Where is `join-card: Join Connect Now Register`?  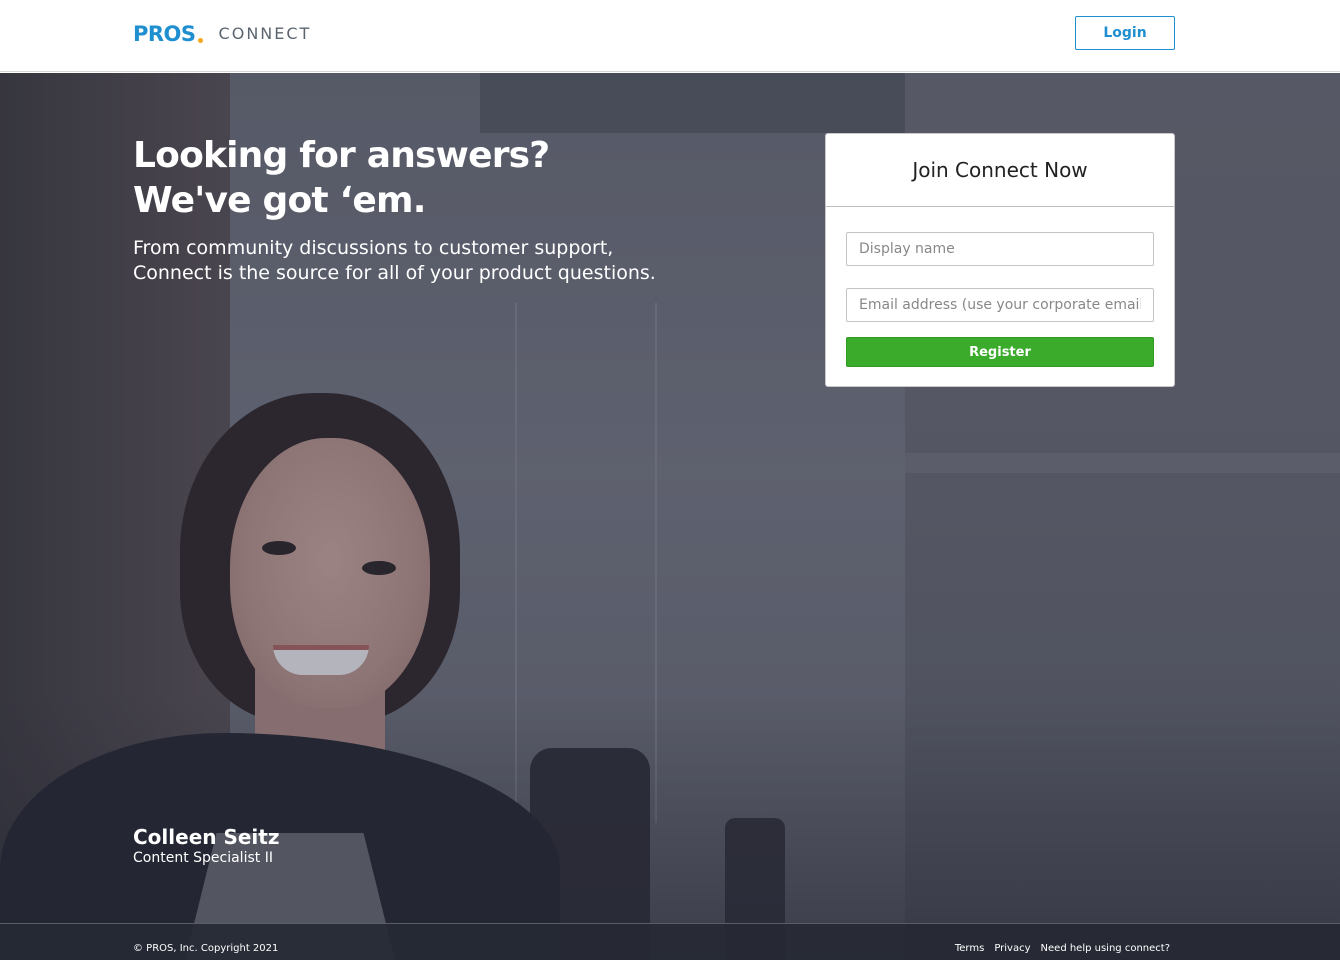 join-card: Join Connect Now Register is located at coordinates (1000, 260).